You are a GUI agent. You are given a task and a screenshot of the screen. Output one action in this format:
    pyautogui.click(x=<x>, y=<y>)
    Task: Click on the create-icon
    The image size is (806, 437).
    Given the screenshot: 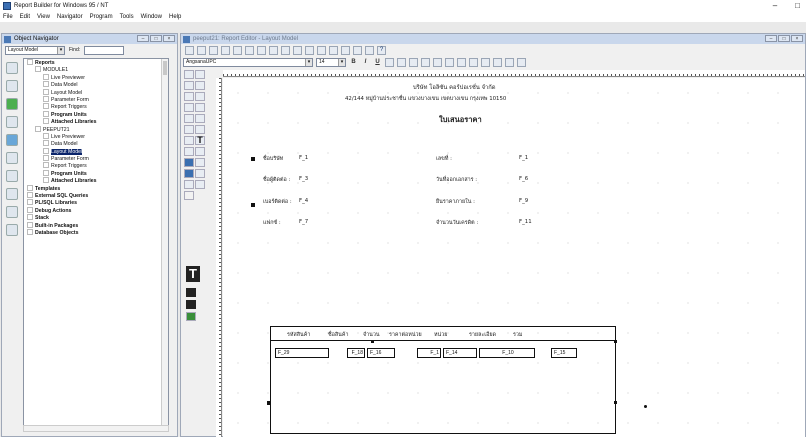 What is the action you would take?
    pyautogui.click(x=12, y=68)
    